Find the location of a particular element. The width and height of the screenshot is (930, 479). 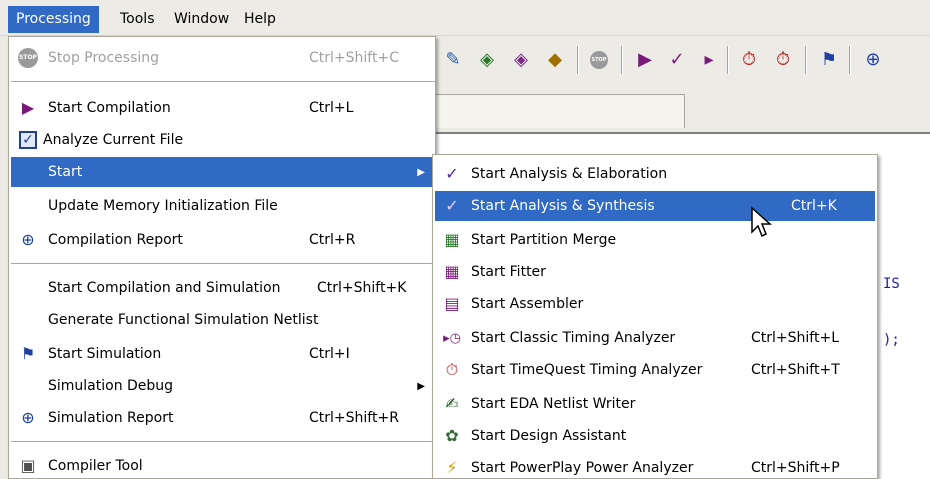

timequest-tool-icon: ⏱ is located at coordinates (749, 60).